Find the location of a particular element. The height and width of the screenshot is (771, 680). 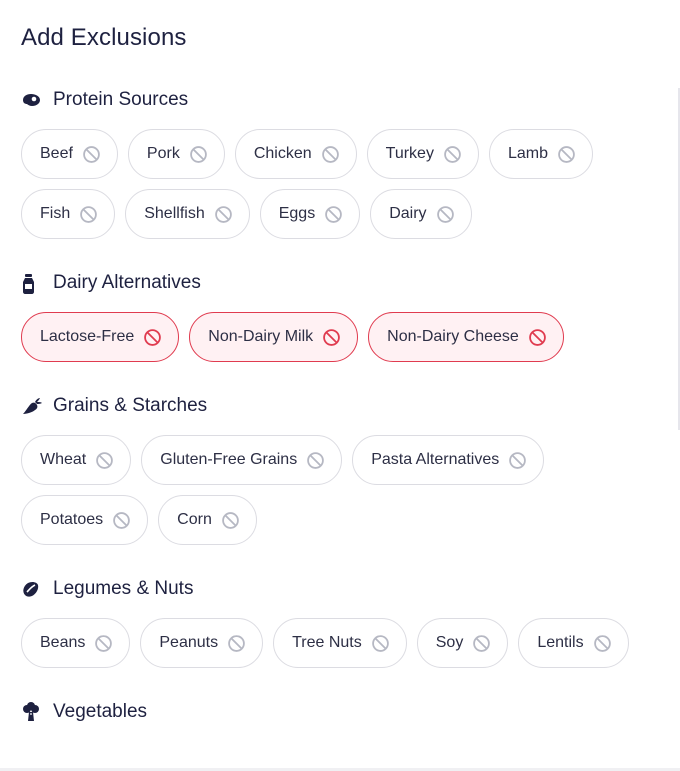

exclusion-chip-chicken: Chicken is located at coordinates (295, 154).